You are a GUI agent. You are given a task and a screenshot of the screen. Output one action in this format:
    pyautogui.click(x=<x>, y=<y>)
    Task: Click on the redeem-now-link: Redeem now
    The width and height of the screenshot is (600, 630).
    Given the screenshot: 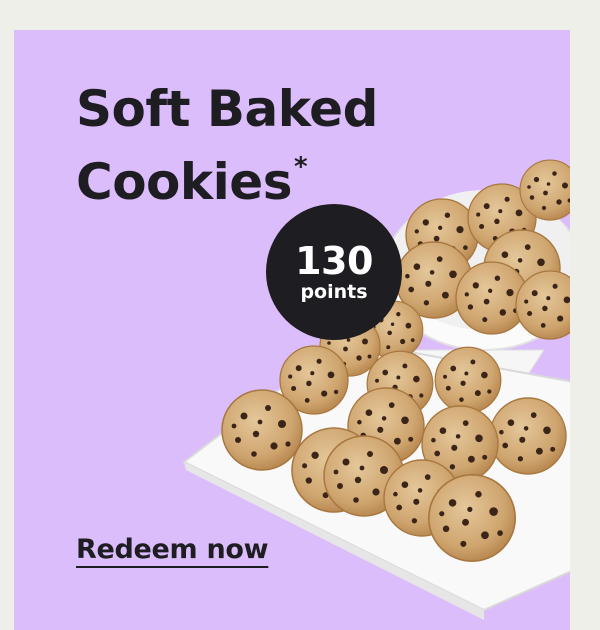 What is the action you would take?
    pyautogui.click(x=172, y=549)
    